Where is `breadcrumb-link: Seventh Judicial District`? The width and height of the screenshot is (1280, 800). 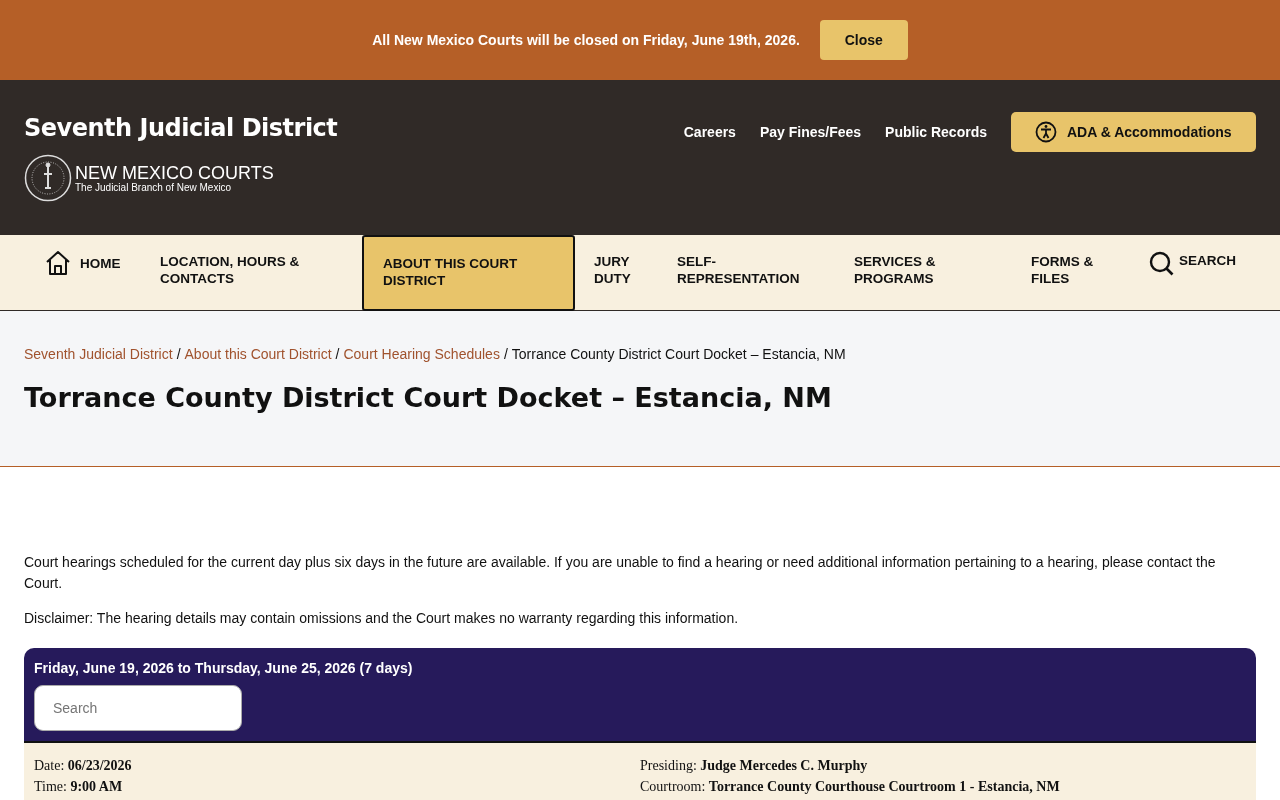 breadcrumb-link: Seventh Judicial District is located at coordinates (98, 354).